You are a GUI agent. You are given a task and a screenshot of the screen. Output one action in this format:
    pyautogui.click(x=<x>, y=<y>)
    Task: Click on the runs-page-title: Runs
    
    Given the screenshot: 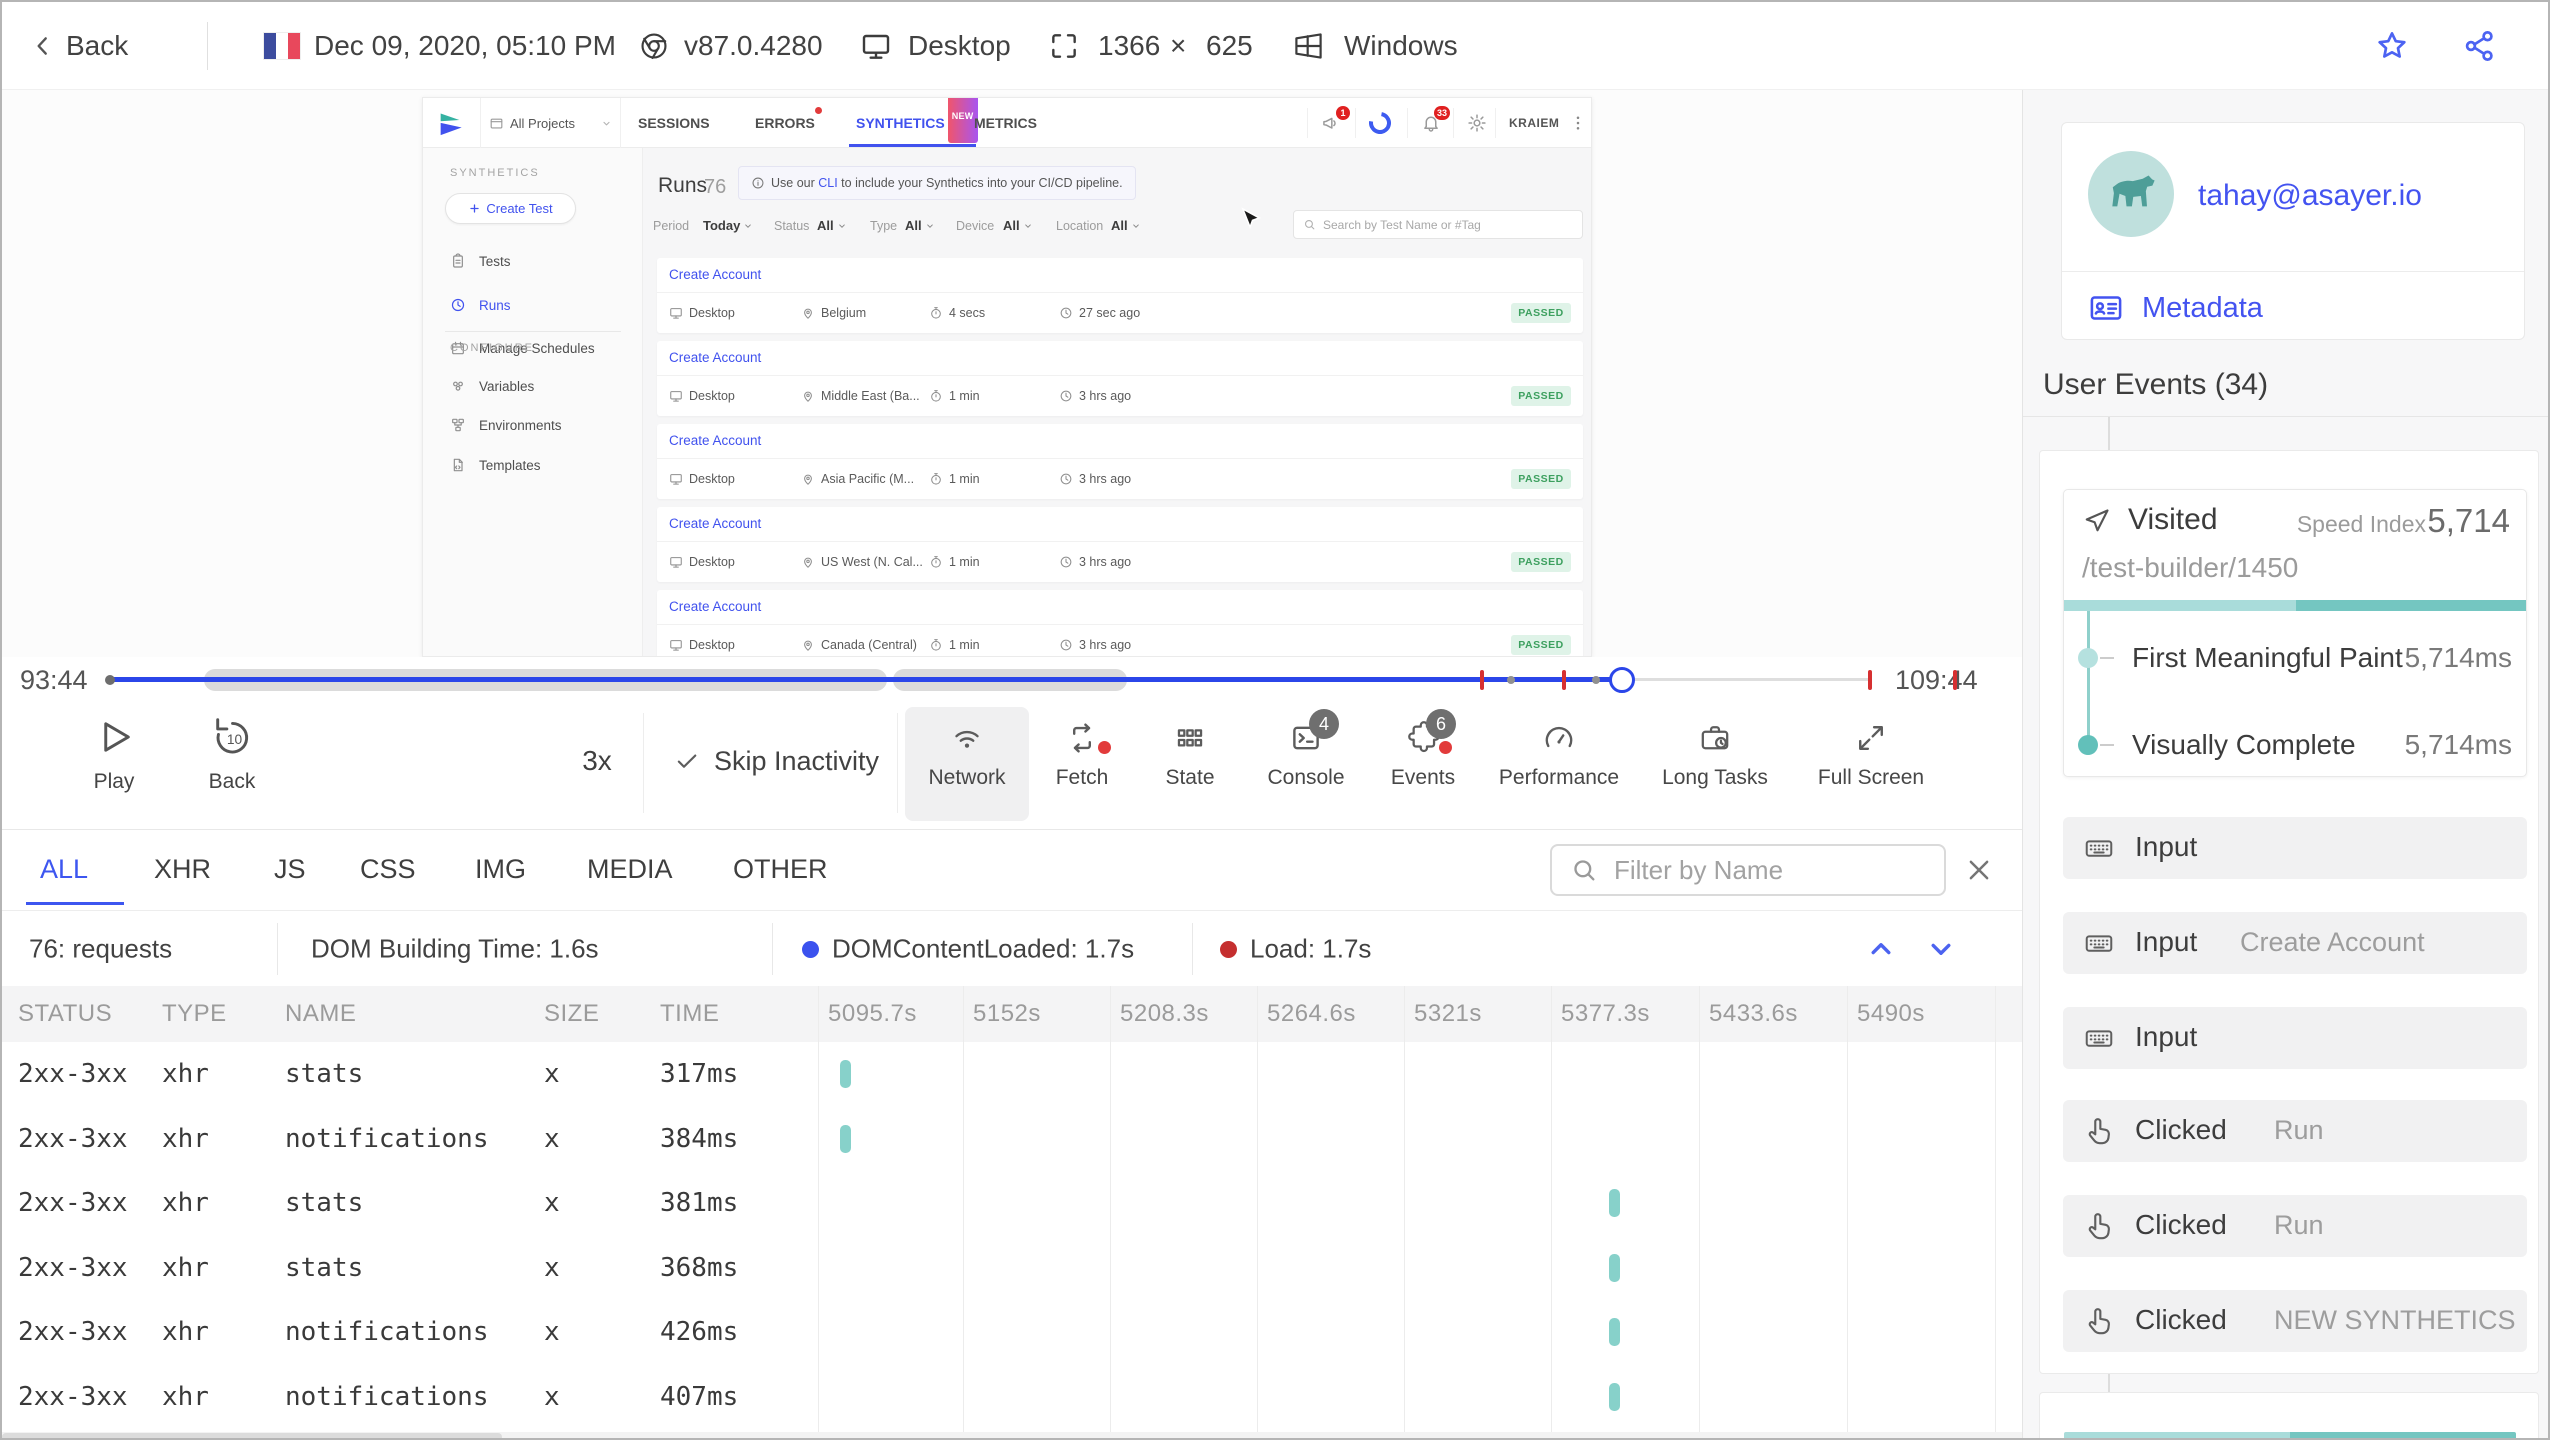 What is the action you would take?
    pyautogui.click(x=683, y=185)
    